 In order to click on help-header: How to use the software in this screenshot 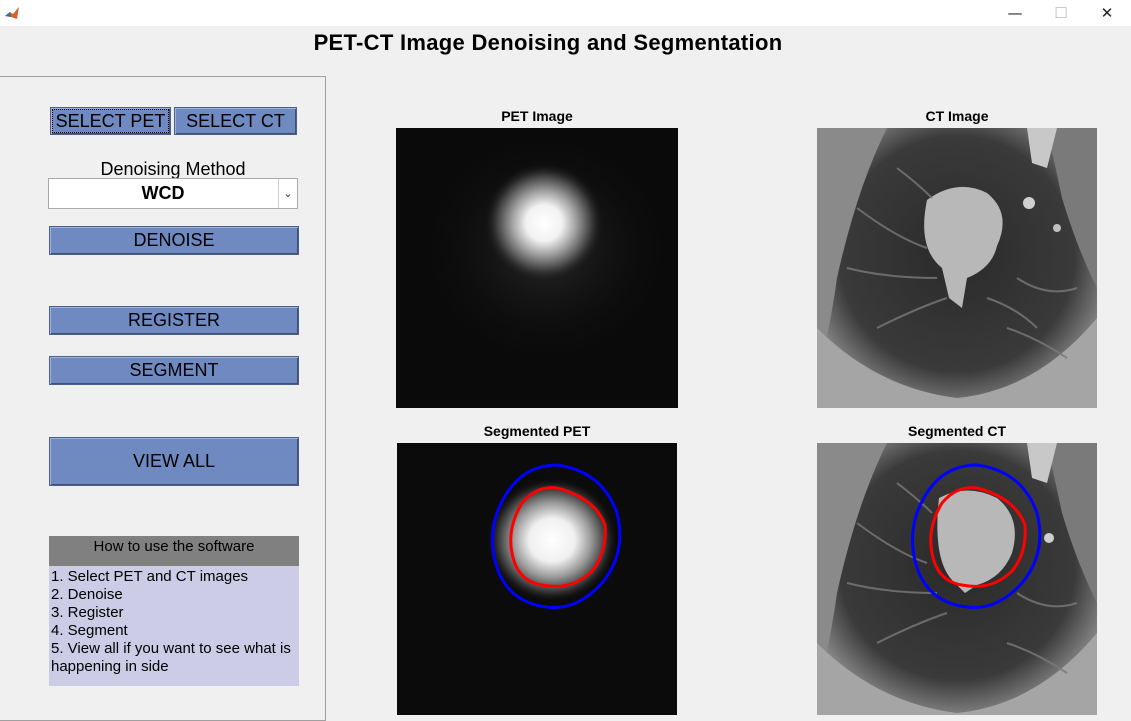, I will do `click(174, 551)`.